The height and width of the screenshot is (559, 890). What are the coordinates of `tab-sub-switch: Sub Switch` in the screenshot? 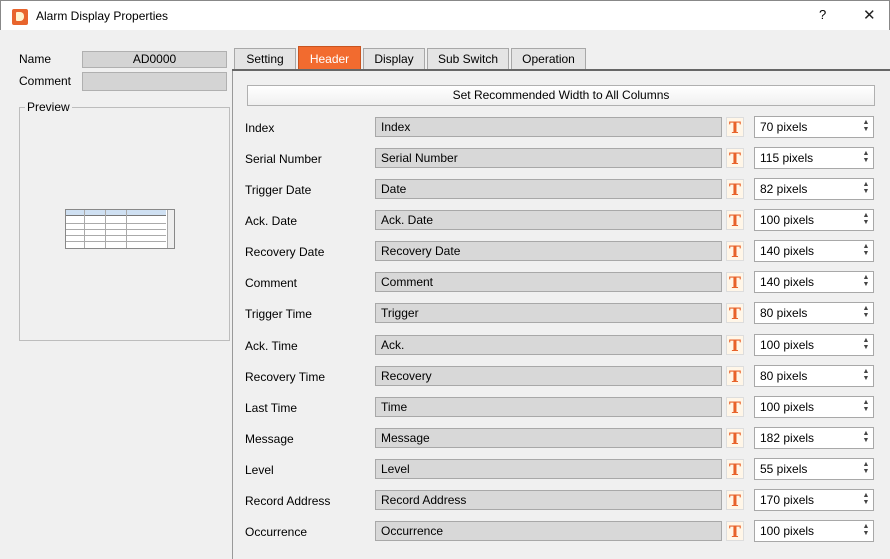 It's located at (468, 58).